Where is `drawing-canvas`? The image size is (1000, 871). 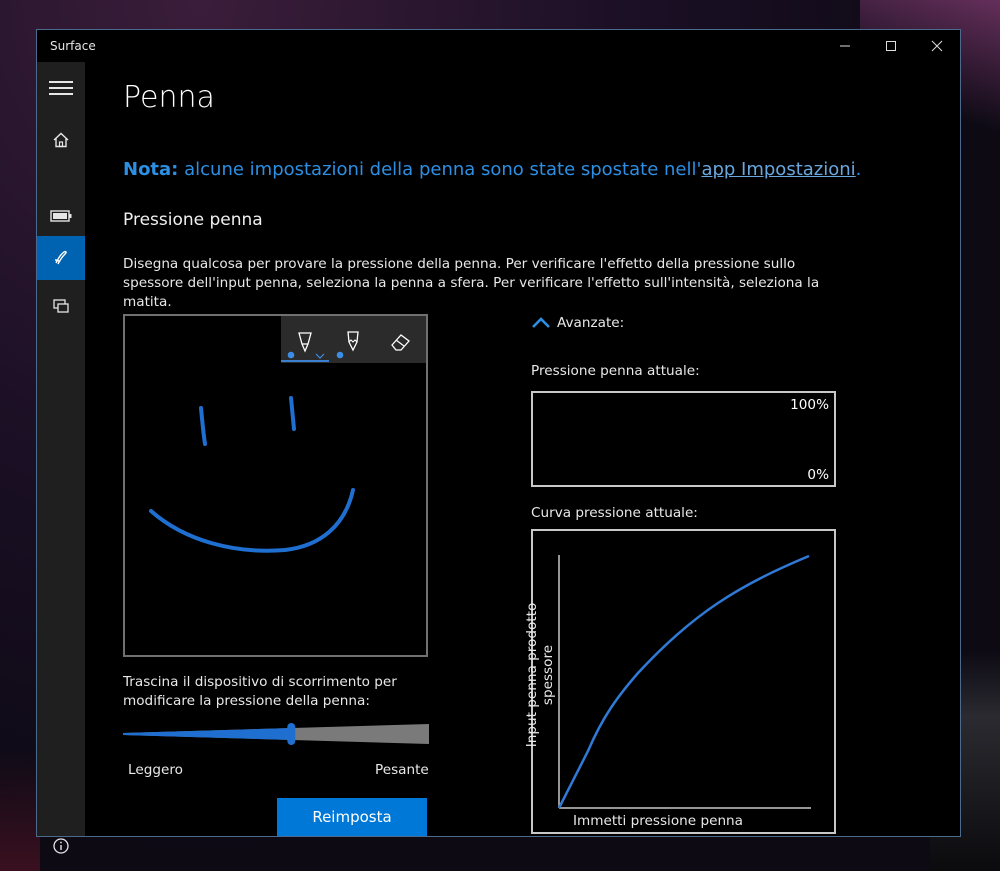 drawing-canvas is located at coordinates (275, 485).